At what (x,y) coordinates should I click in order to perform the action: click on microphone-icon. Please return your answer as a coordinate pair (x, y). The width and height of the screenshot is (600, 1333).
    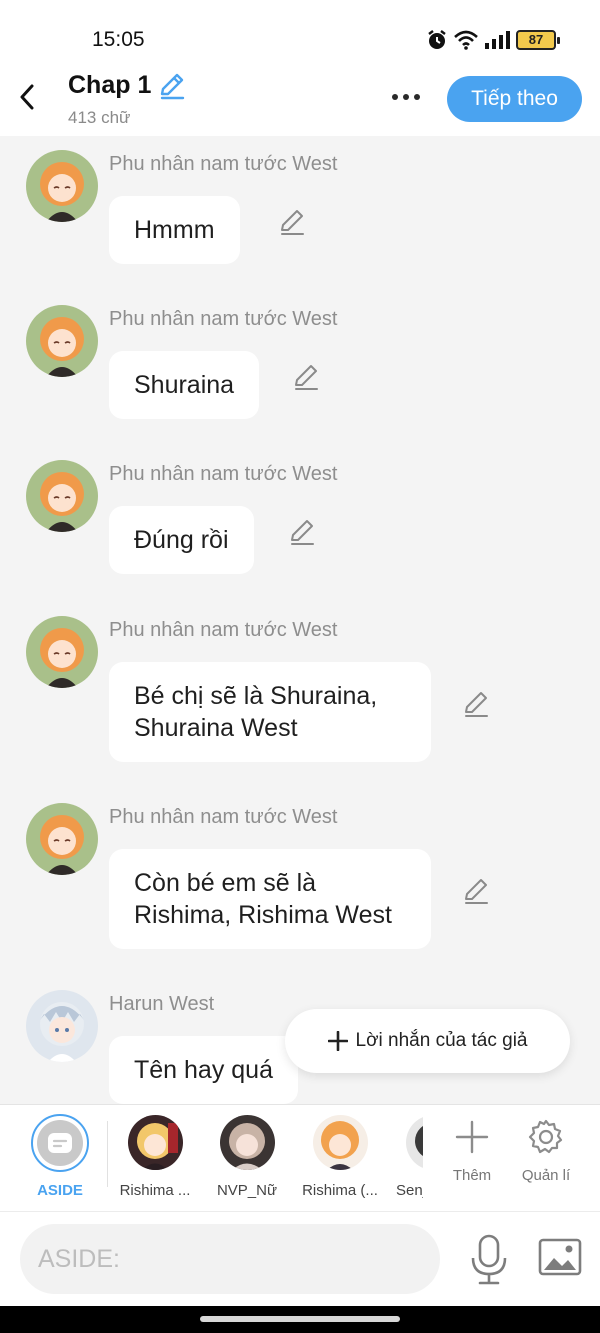
    Looking at the image, I should click on (489, 1259).